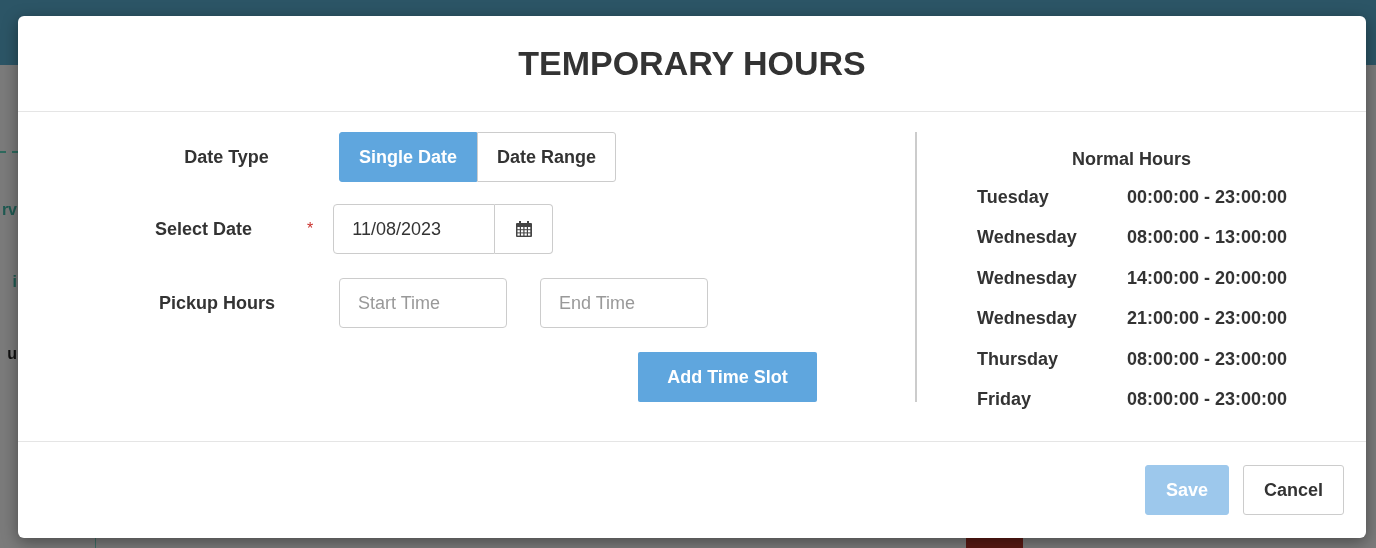  Describe the element at coordinates (15, 282) in the screenshot. I see `background-text: i` at that location.